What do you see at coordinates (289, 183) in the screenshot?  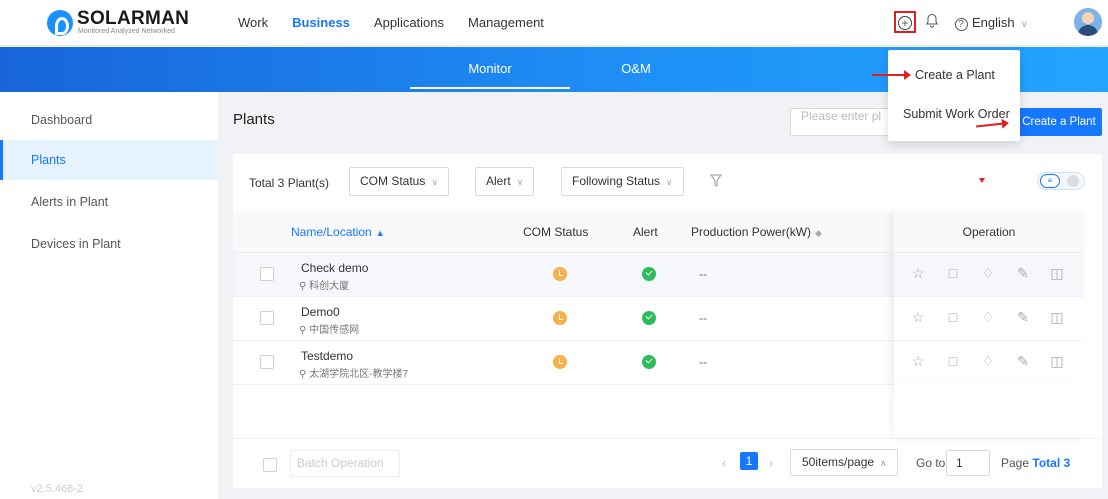 I see `plant-count: Total 3 Plant(s)` at bounding box center [289, 183].